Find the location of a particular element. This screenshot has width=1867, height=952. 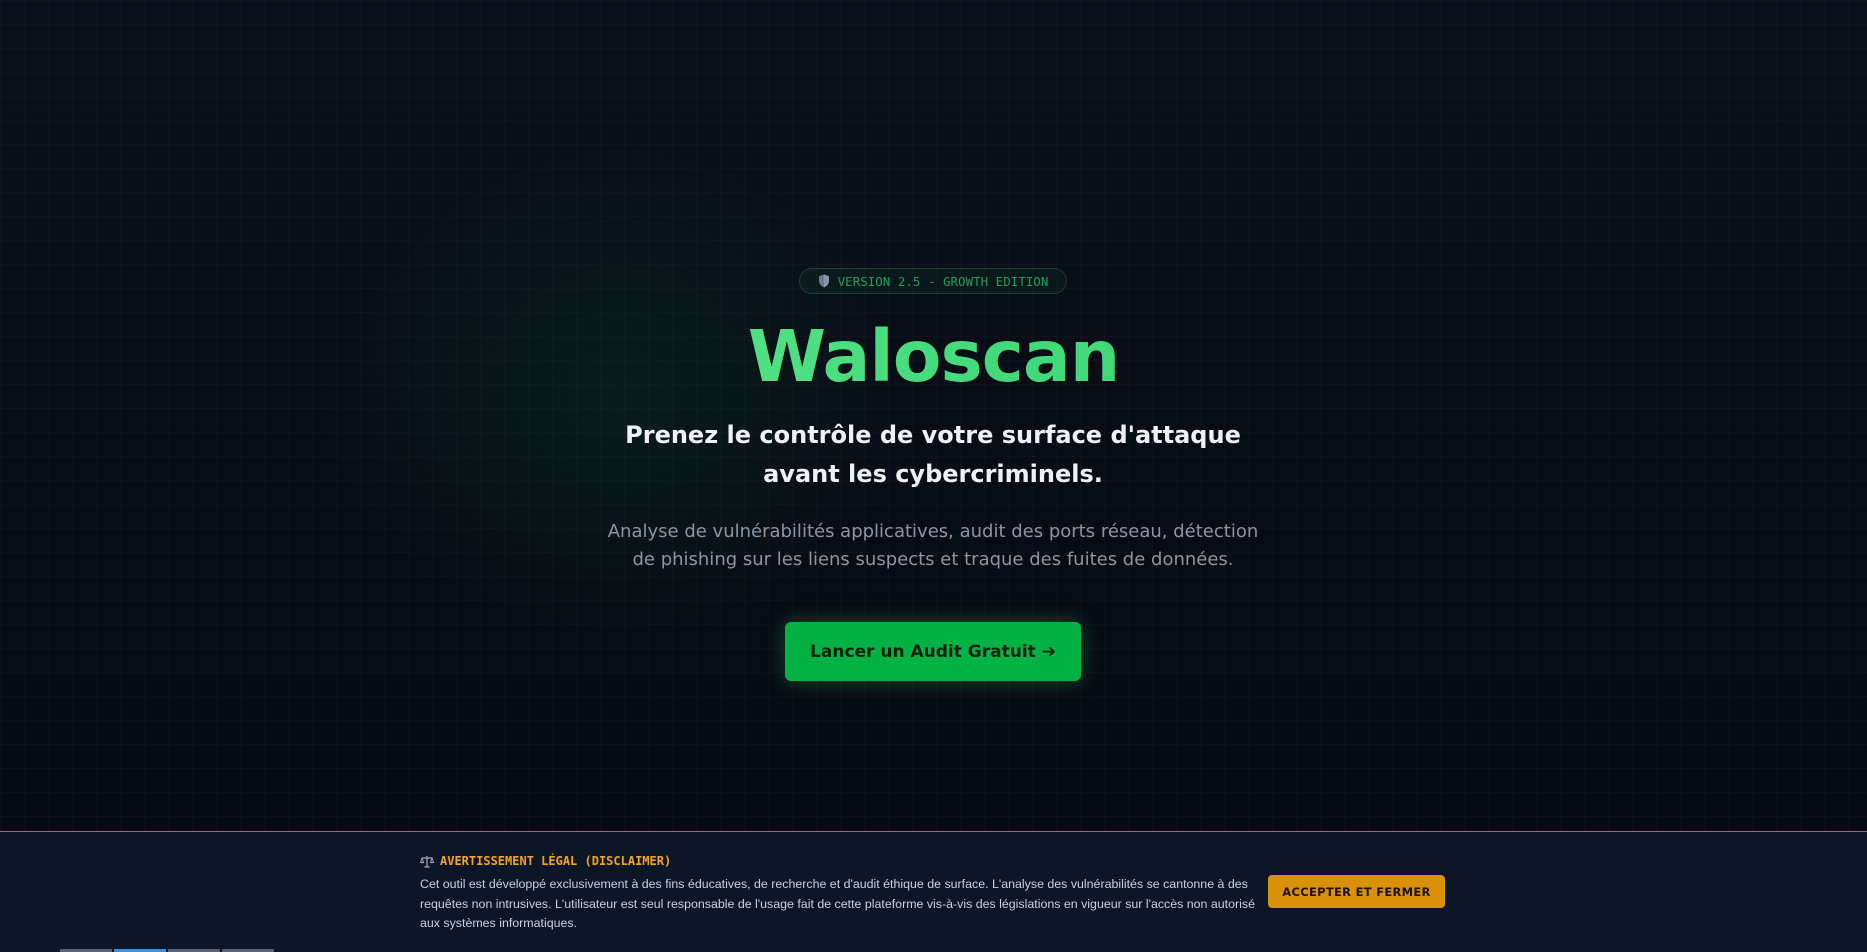

scales-icon is located at coordinates (427, 861).